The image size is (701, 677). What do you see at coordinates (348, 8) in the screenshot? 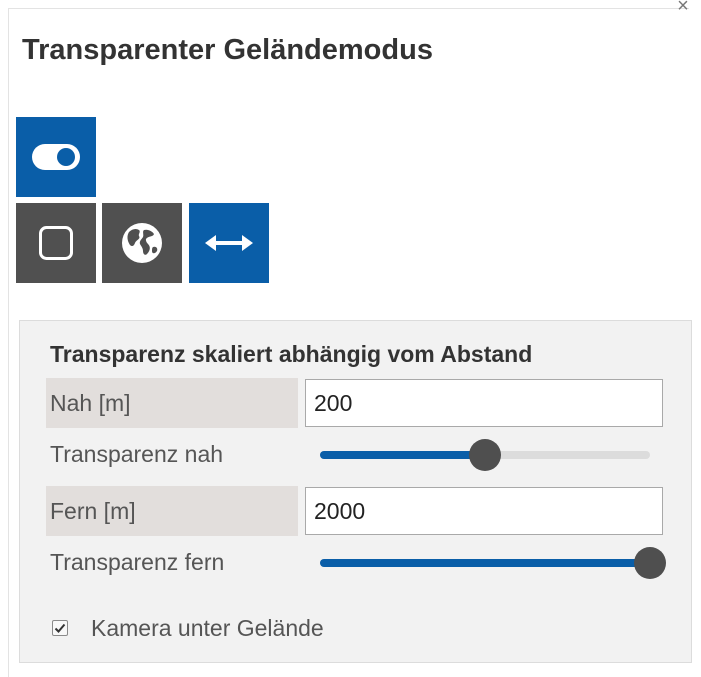
I see `panel-top-border` at bounding box center [348, 8].